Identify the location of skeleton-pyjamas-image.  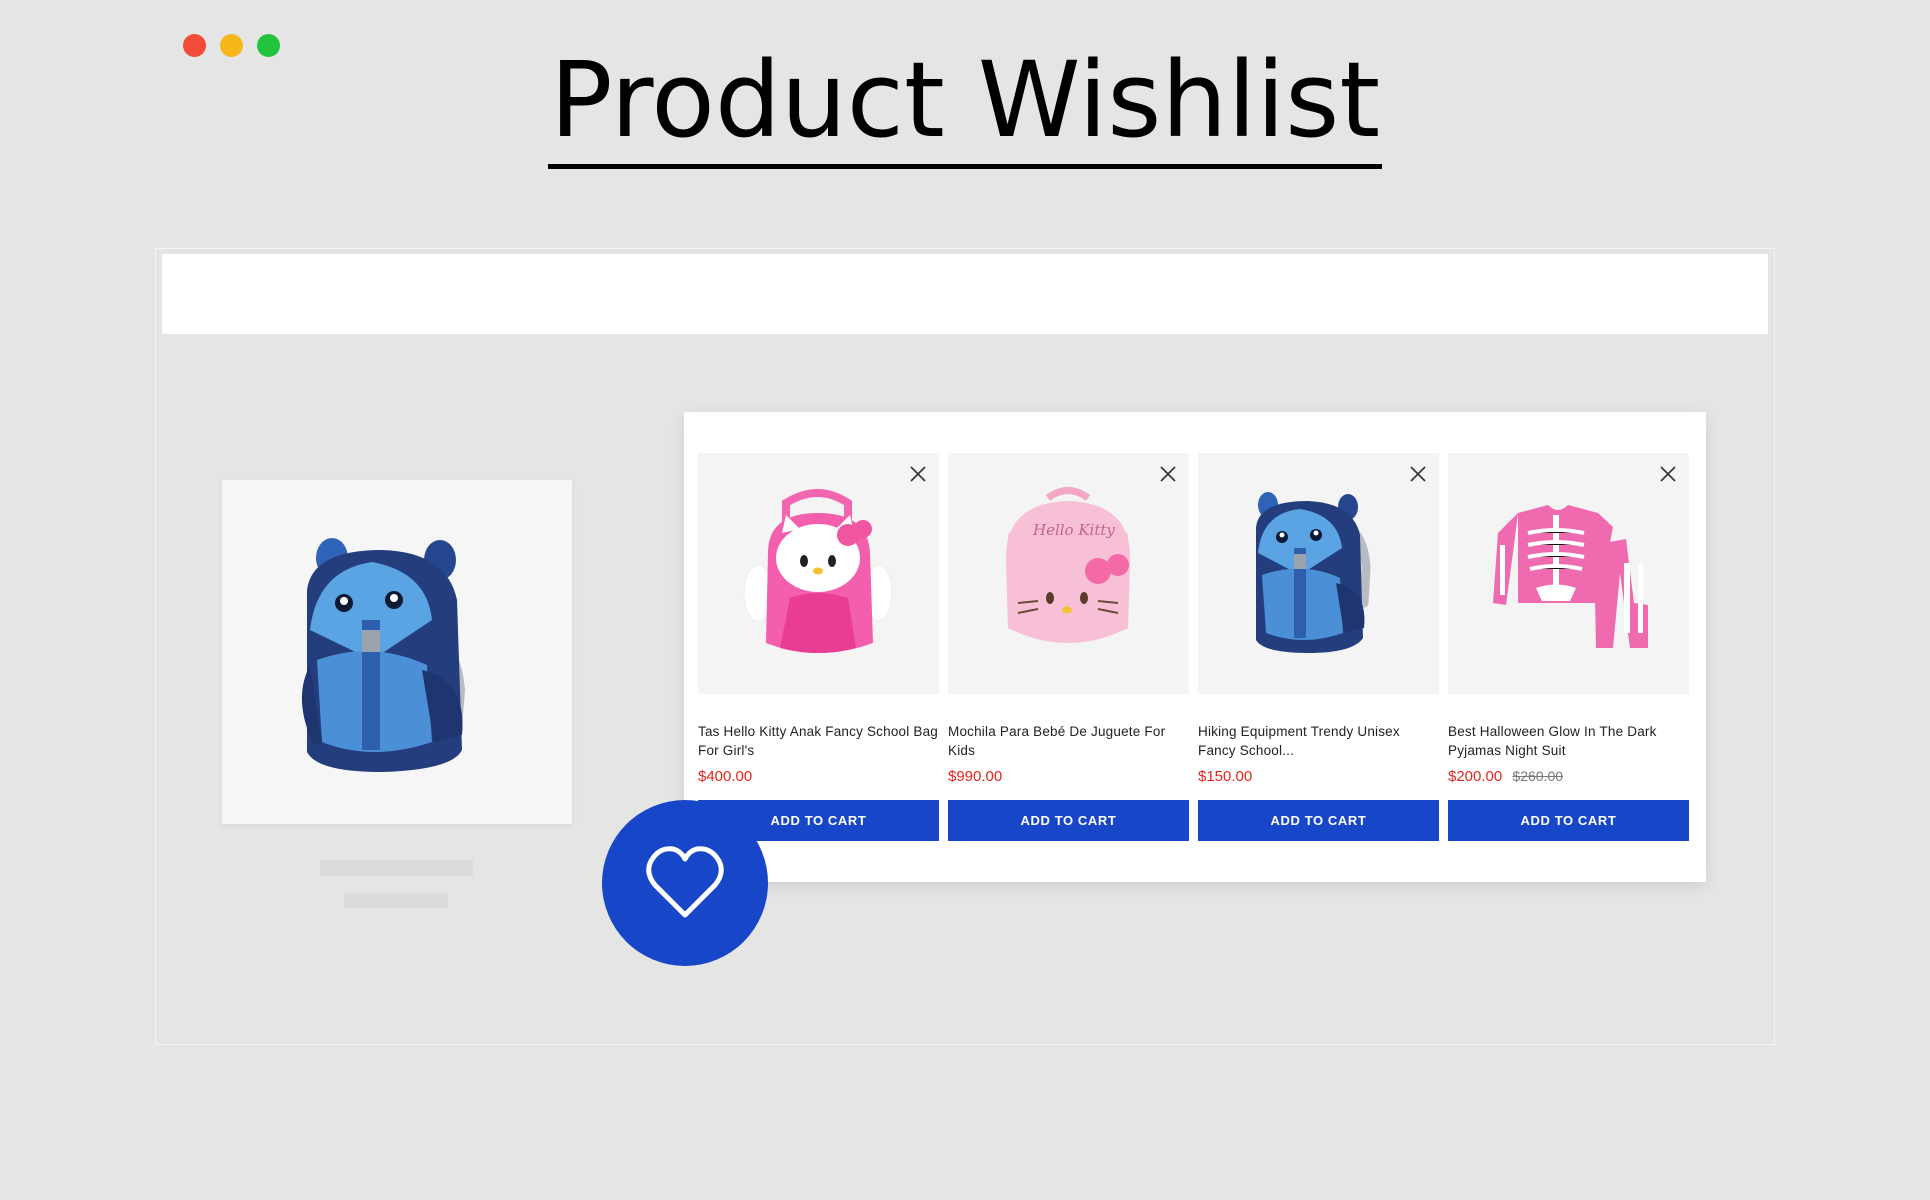
(1570, 576).